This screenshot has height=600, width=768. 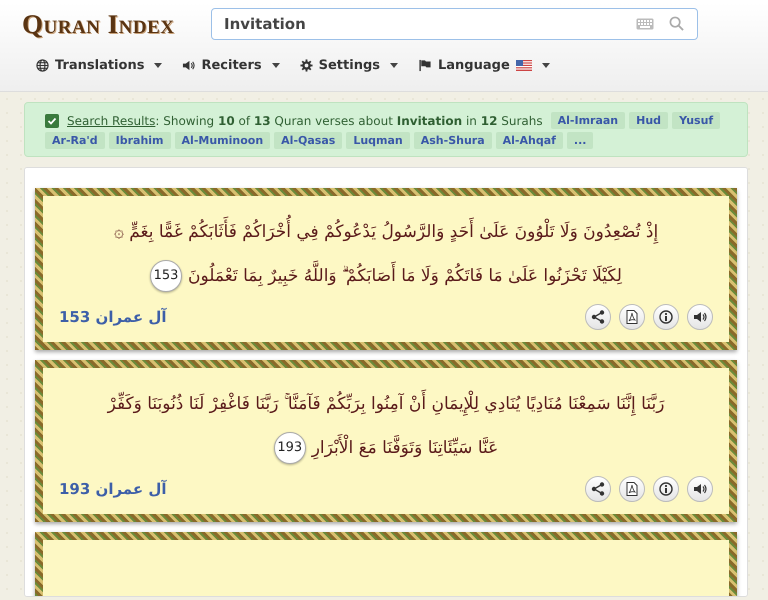 I want to click on gear-icon, so click(x=306, y=65).